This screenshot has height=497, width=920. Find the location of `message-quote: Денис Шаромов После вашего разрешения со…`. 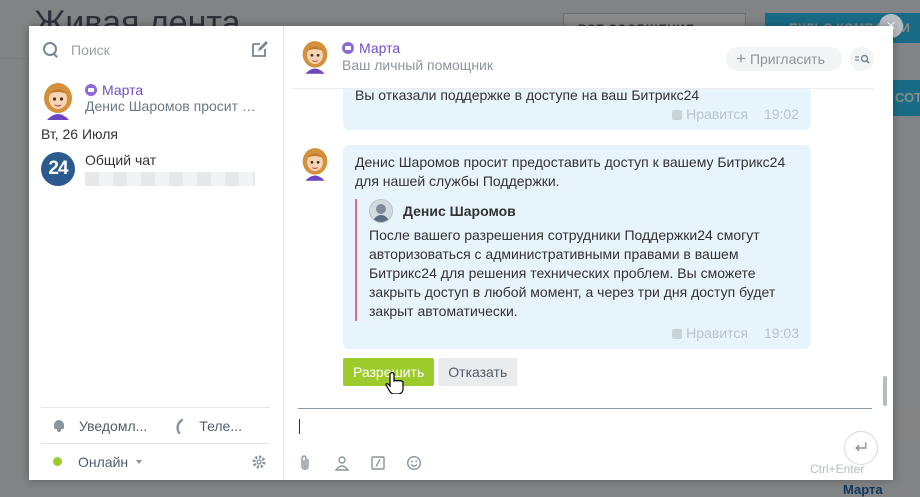

message-quote: Денис Шаромов После вашего разрешения со… is located at coordinates (577, 260).